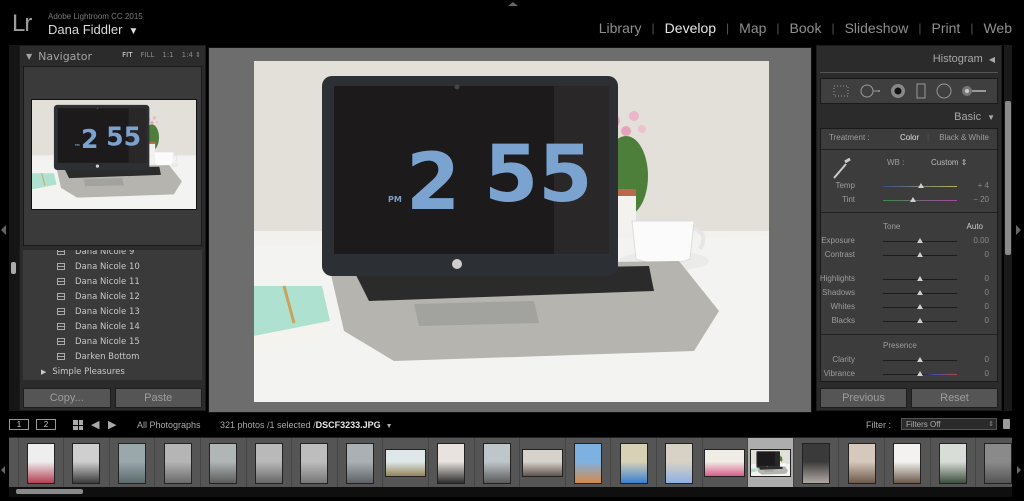 The image size is (1024, 501). What do you see at coordinates (191, 55) in the screenshot?
I see `zoom-option-3: 1:4 ⇕` at bounding box center [191, 55].